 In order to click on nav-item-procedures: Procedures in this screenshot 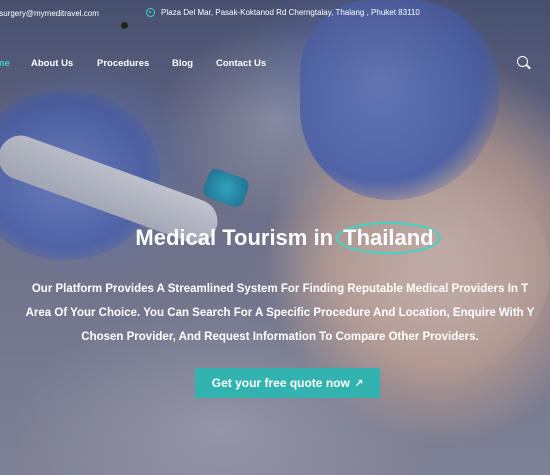, I will do `click(123, 63)`.